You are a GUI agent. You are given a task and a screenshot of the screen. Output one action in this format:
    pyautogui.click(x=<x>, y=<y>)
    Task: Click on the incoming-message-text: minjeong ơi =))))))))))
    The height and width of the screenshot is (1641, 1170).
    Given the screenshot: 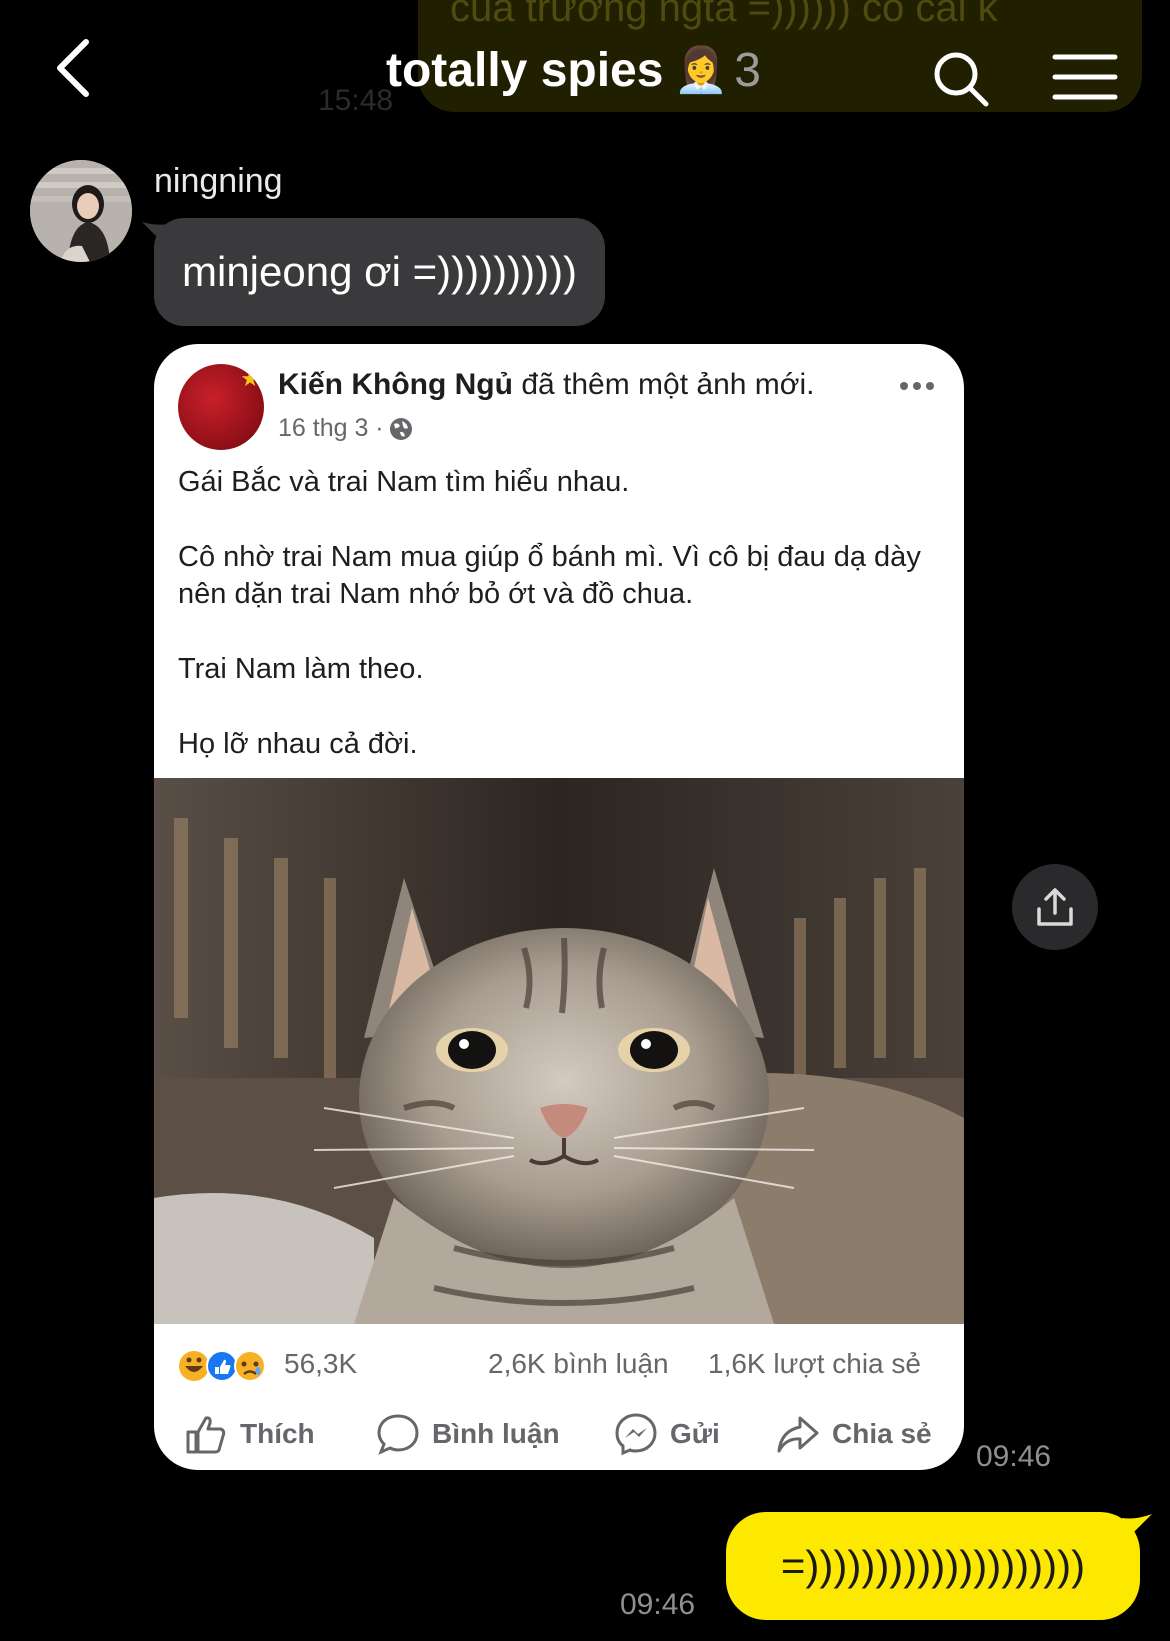 What is the action you would take?
    pyautogui.click(x=380, y=271)
    